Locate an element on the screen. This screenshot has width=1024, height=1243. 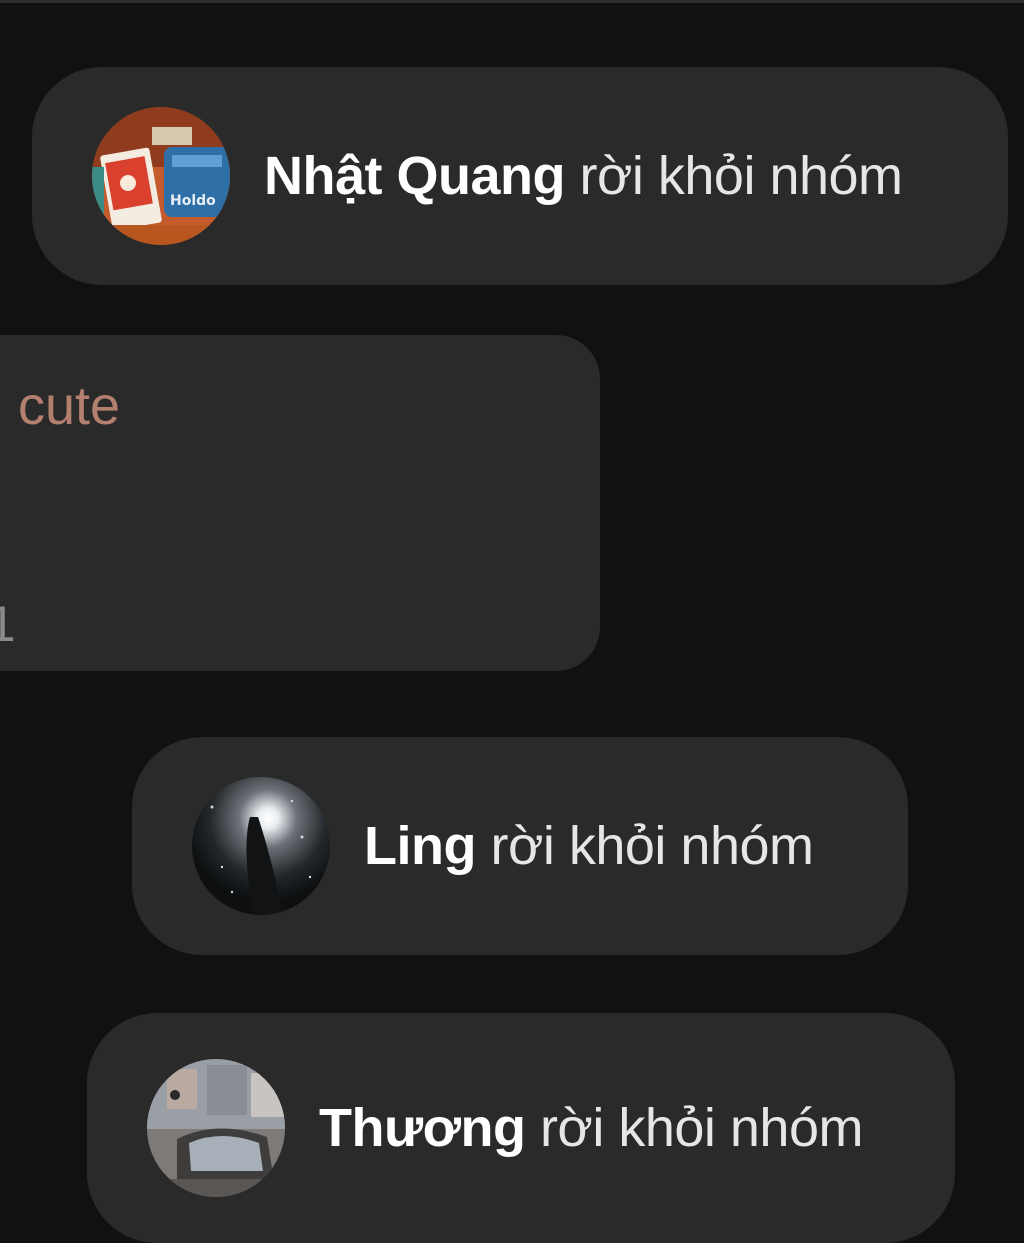
message-text: cute is located at coordinates (69, 406).